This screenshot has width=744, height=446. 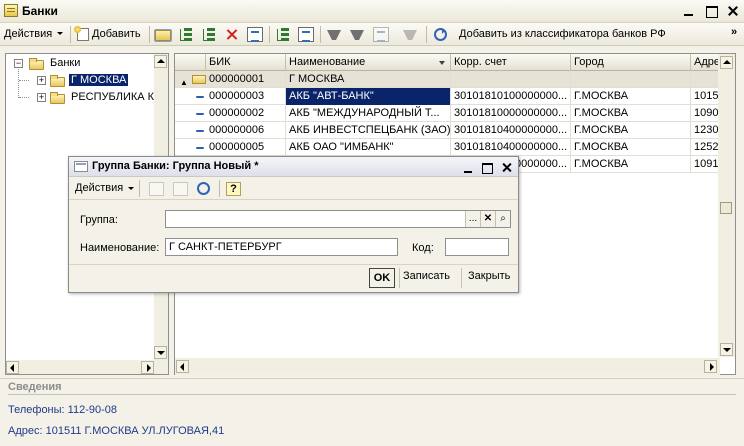 I want to click on delete-mark-icon, so click(x=232, y=34).